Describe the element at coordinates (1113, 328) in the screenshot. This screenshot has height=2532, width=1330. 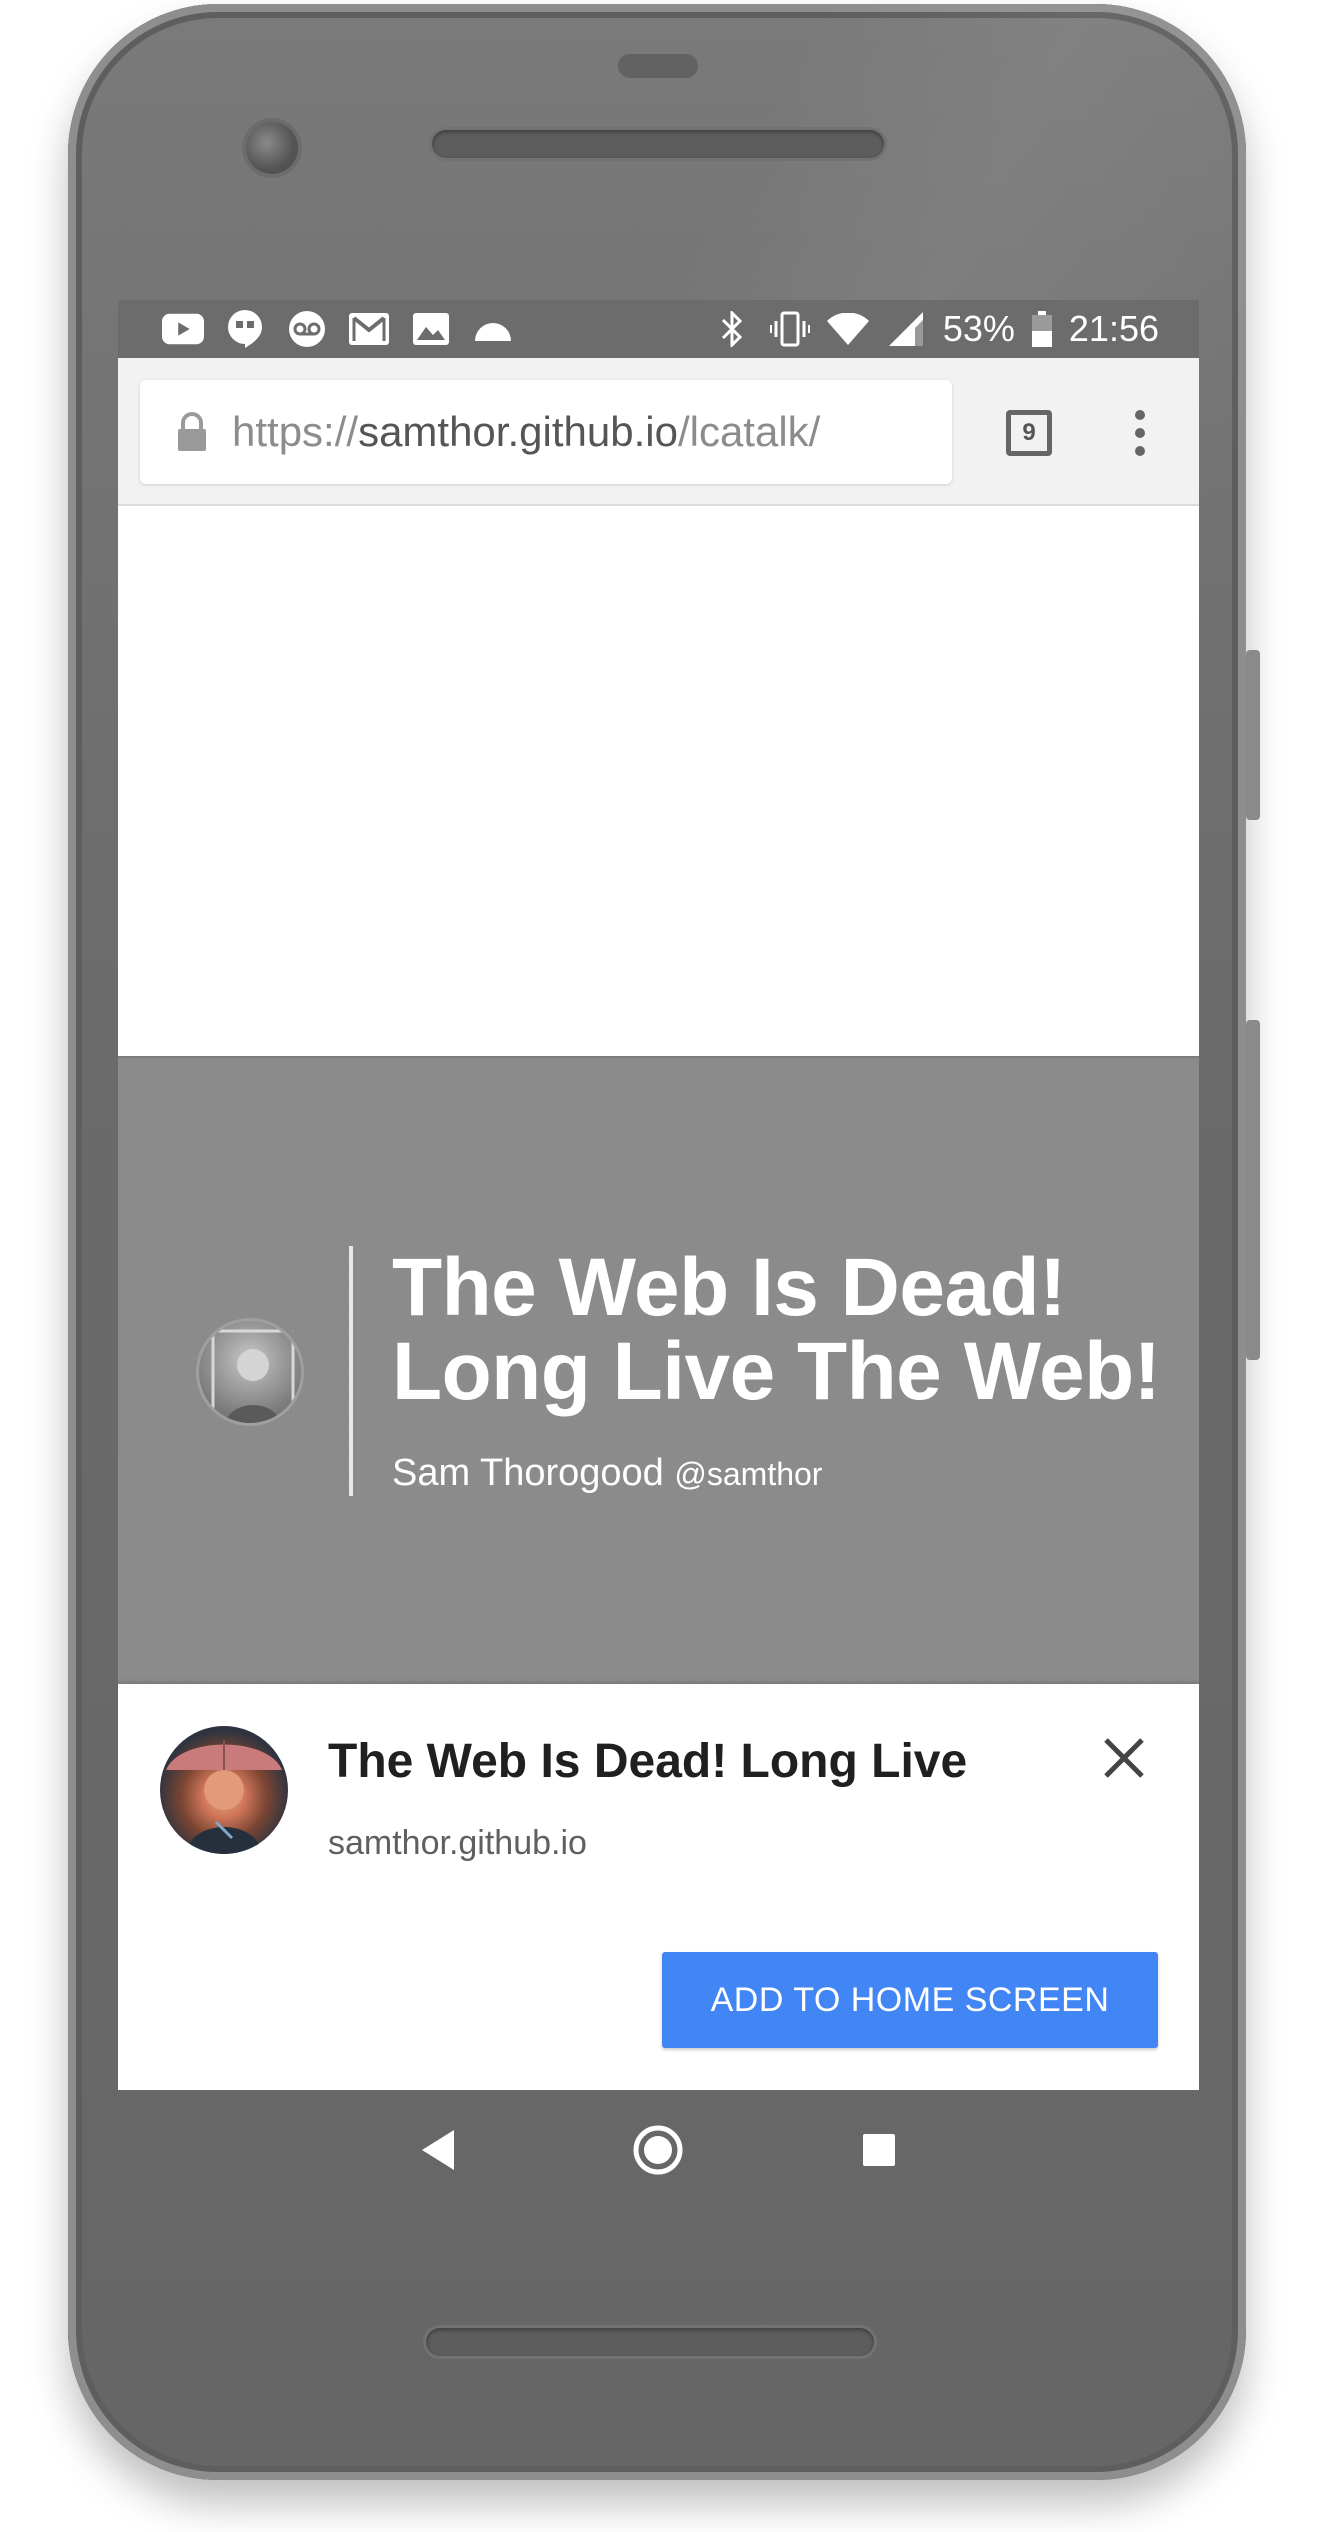
I see `clock: 21:56` at that location.